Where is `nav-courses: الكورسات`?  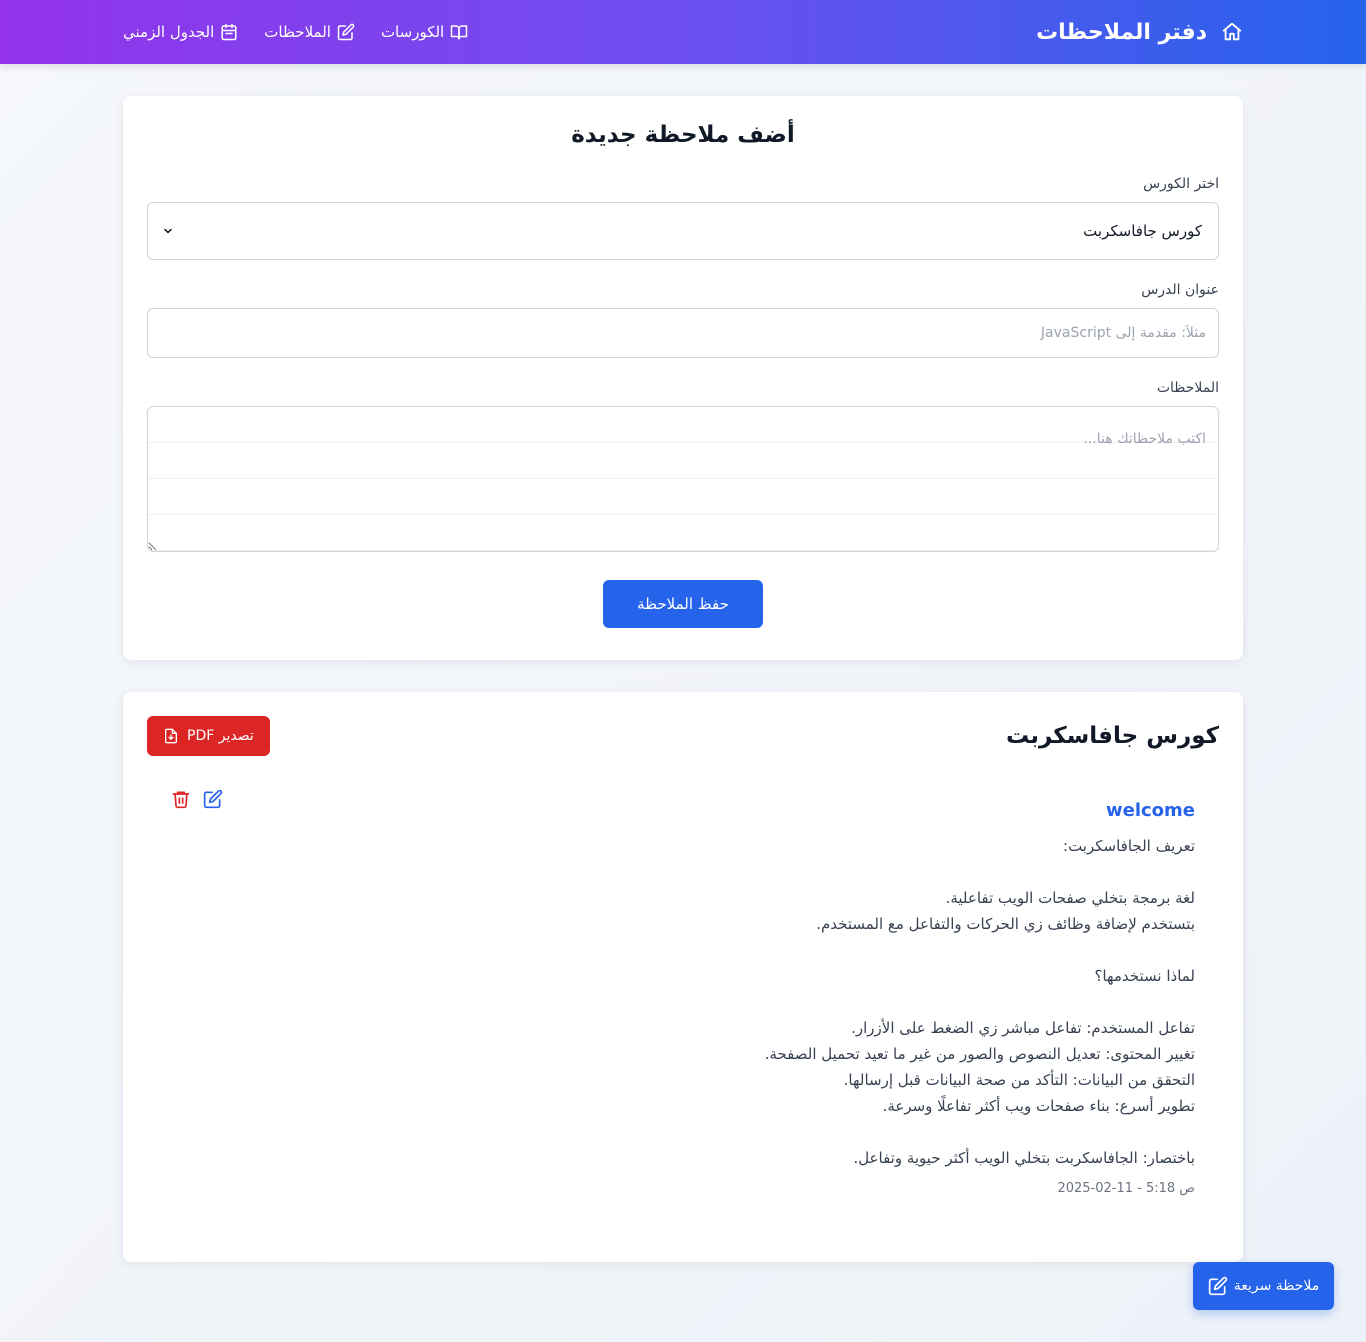 nav-courses: الكورسات is located at coordinates (424, 32).